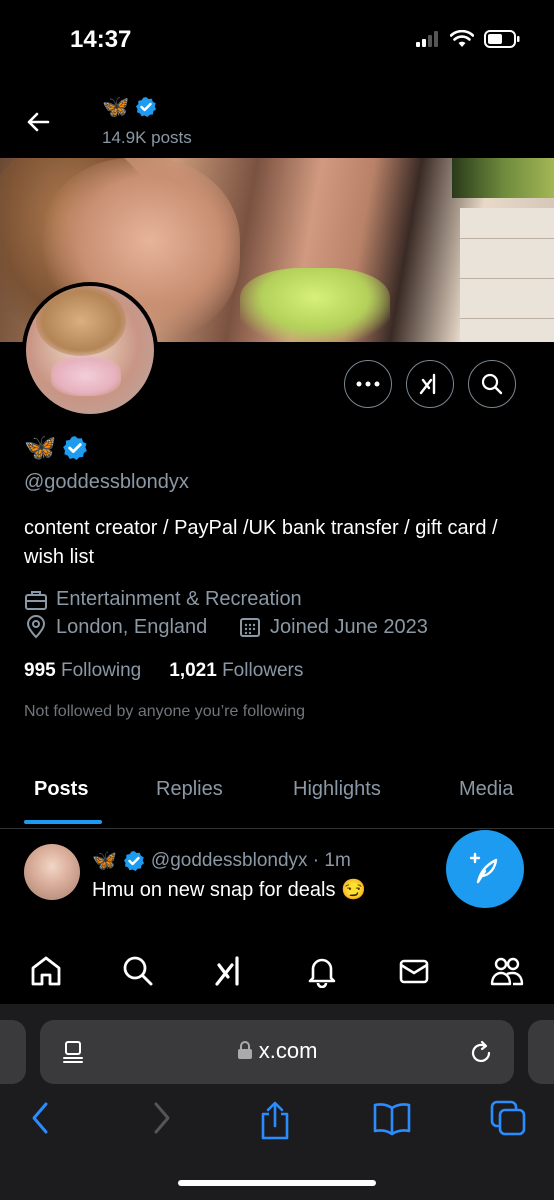 The height and width of the screenshot is (1200, 554). What do you see at coordinates (507, 275) in the screenshot?
I see `banner-drawer` at bounding box center [507, 275].